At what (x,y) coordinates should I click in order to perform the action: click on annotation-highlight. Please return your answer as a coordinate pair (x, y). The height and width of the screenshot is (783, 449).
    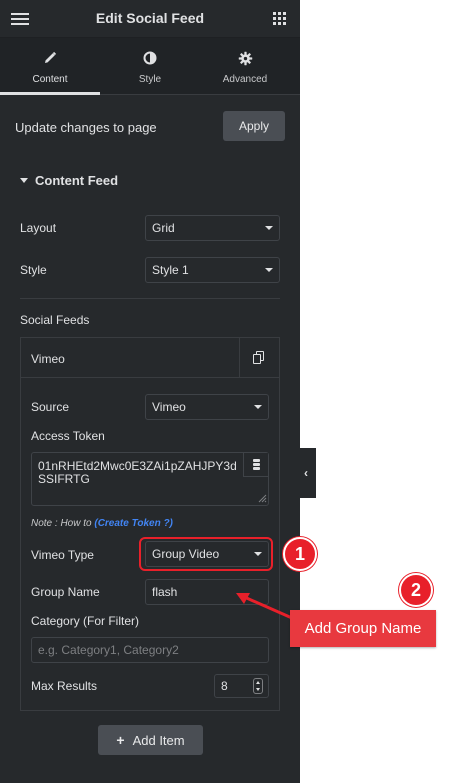
    Looking at the image, I should click on (206, 554).